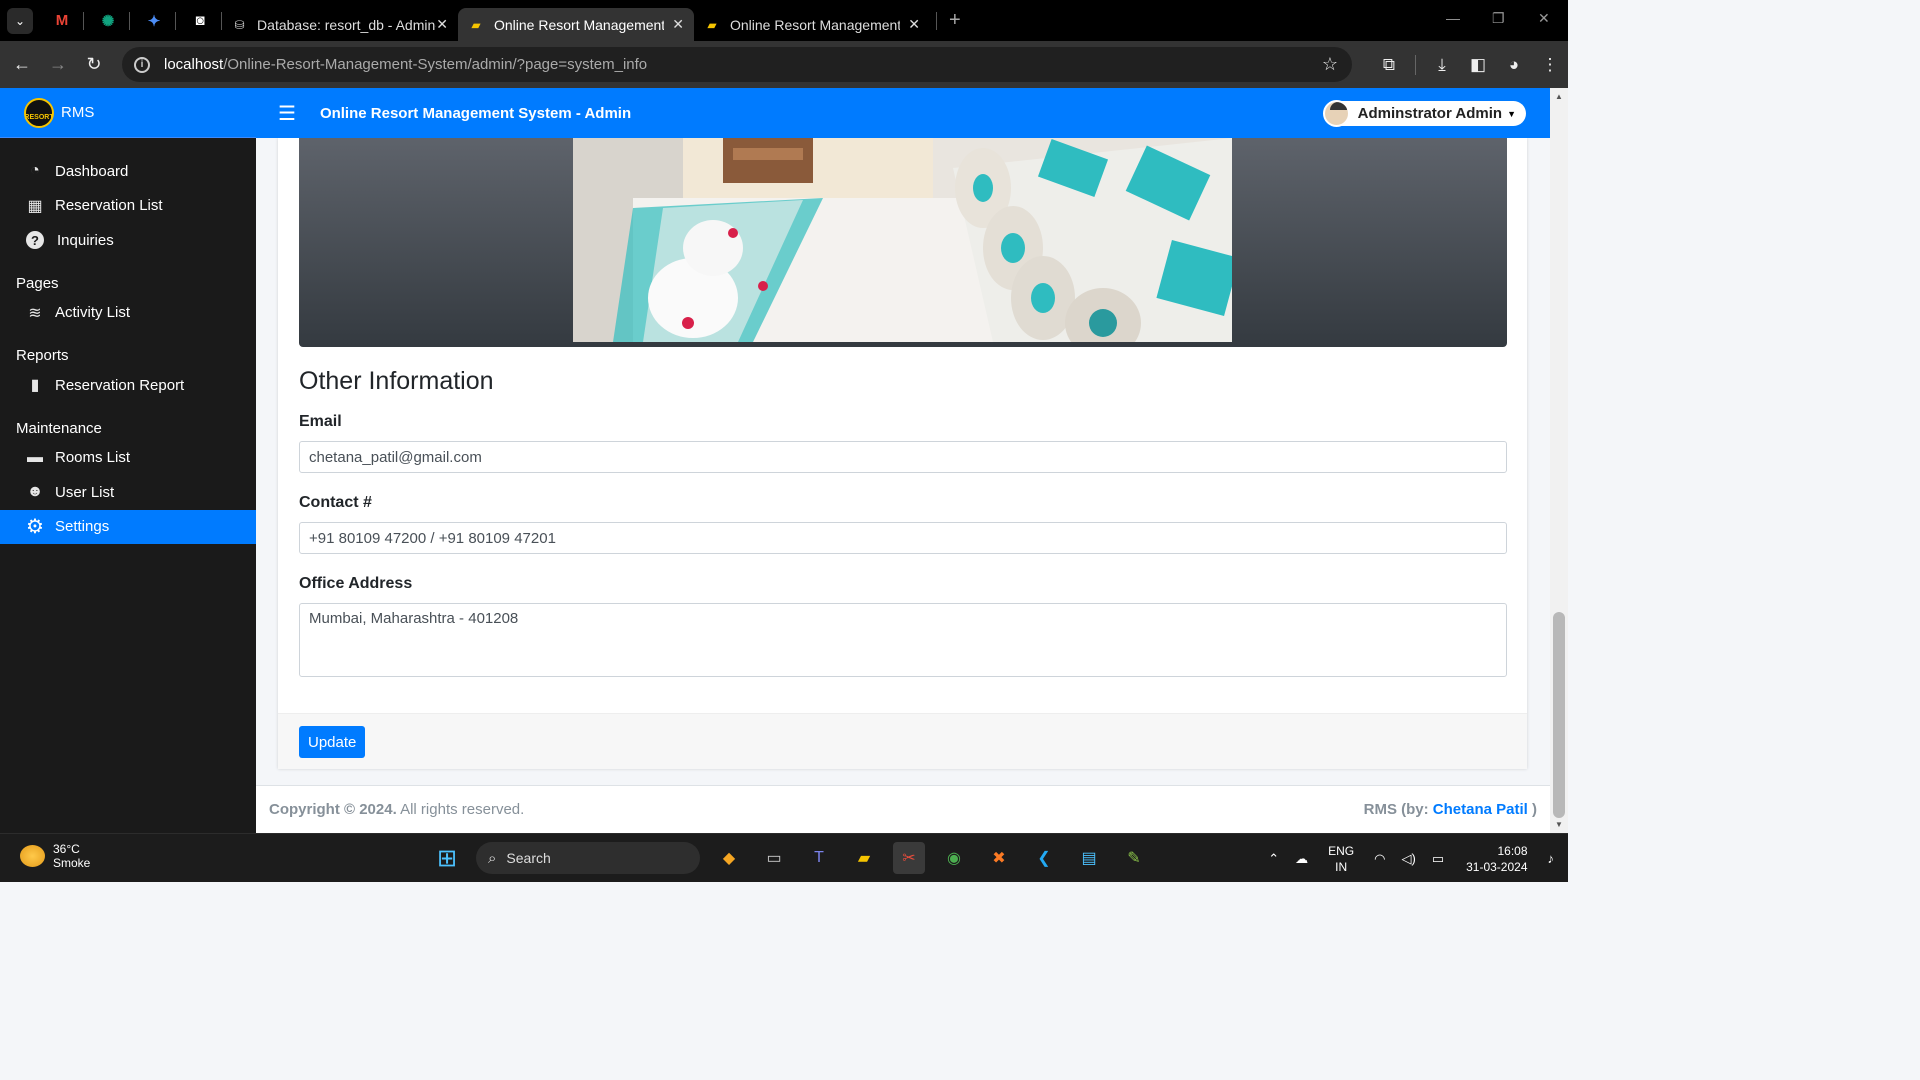 The width and height of the screenshot is (1920, 1080). I want to click on restore-icon: ❐, so click(1498, 18).